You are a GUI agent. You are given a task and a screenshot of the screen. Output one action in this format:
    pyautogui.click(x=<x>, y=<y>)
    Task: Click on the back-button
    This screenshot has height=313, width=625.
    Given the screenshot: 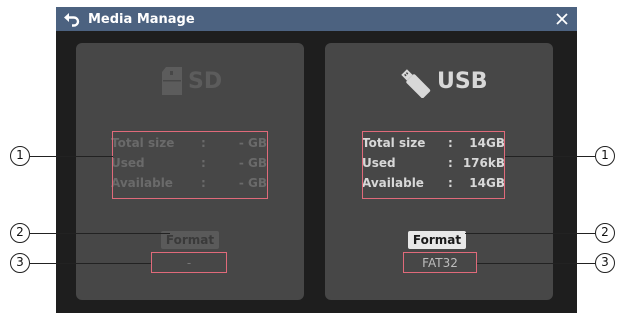 What is the action you would take?
    pyautogui.click(x=72, y=19)
    